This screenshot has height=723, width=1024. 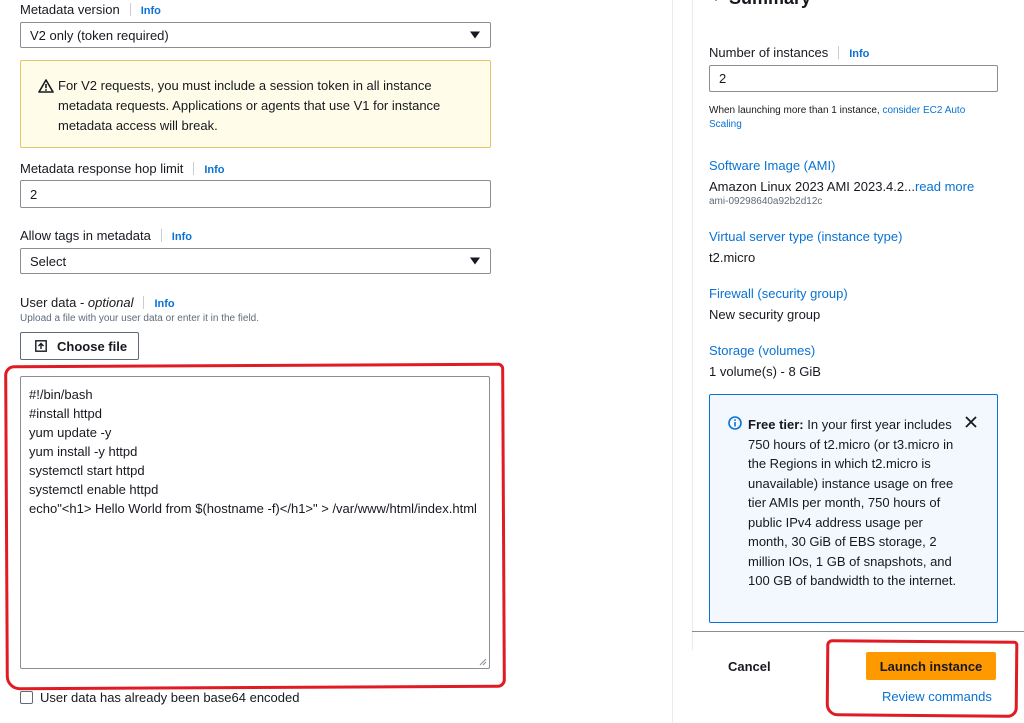 I want to click on choose-file-button: Choose file, so click(x=79, y=346).